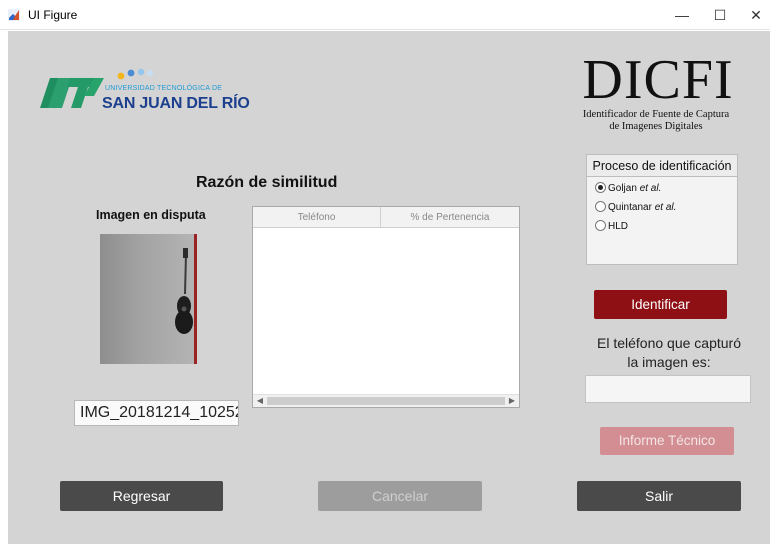 This screenshot has width=770, height=544. I want to click on scroll-left-icon: ◀, so click(260, 401).